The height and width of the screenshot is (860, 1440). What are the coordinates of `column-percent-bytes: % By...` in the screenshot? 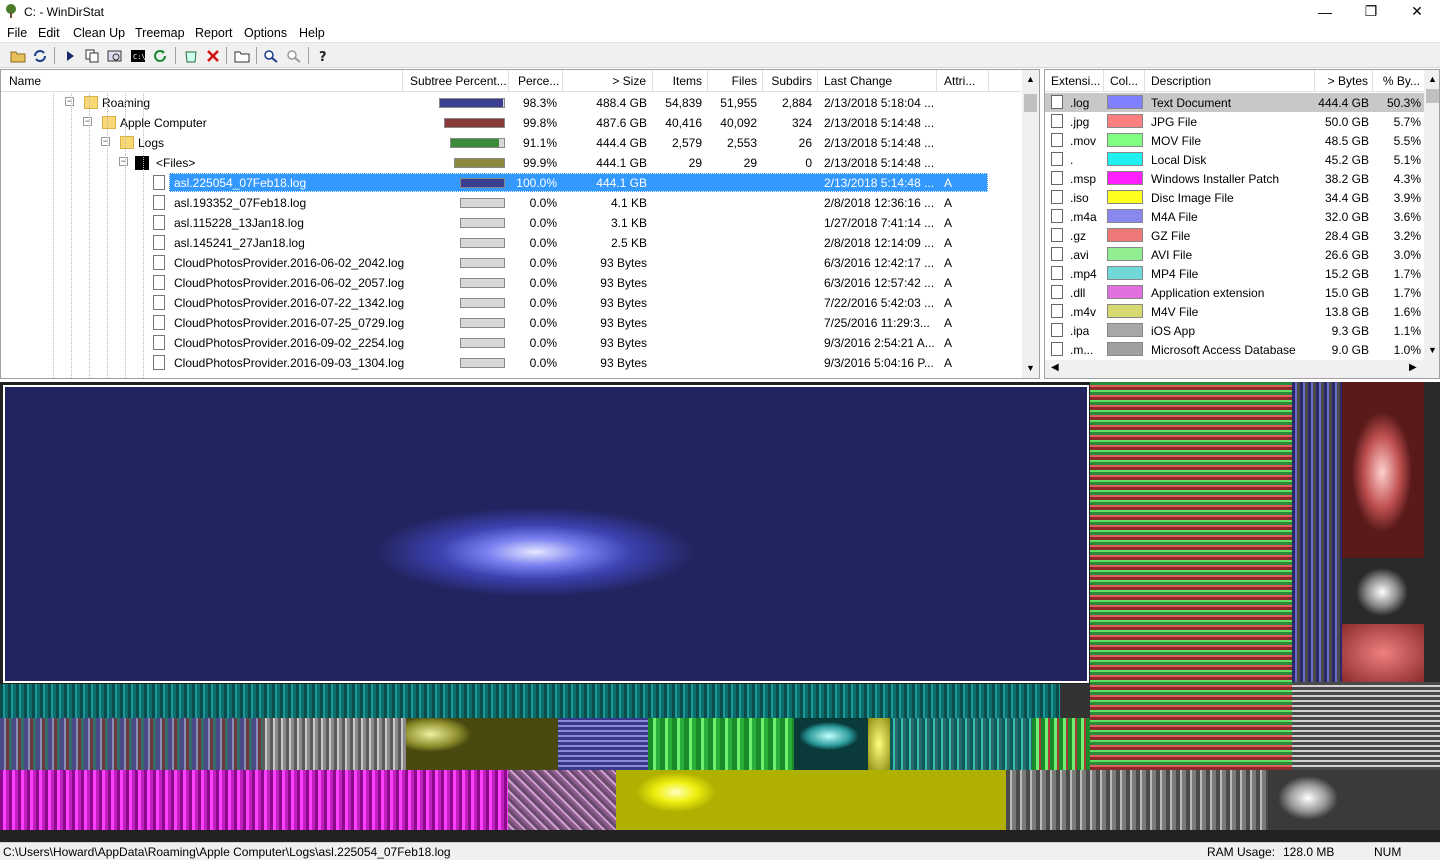 It's located at (1399, 81).